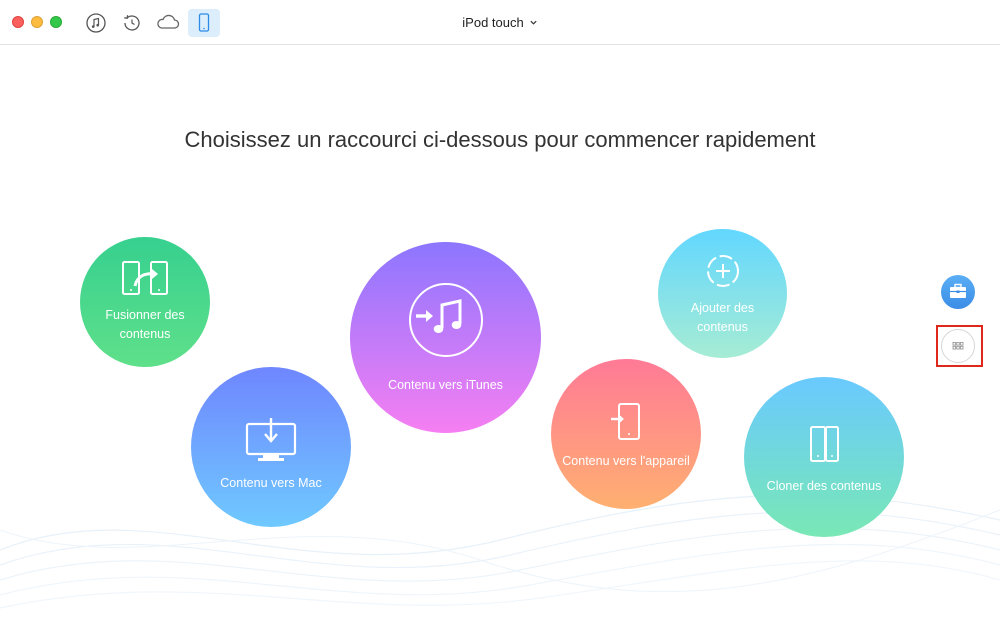  What do you see at coordinates (204, 23) in the screenshot?
I see `device-icon` at bounding box center [204, 23].